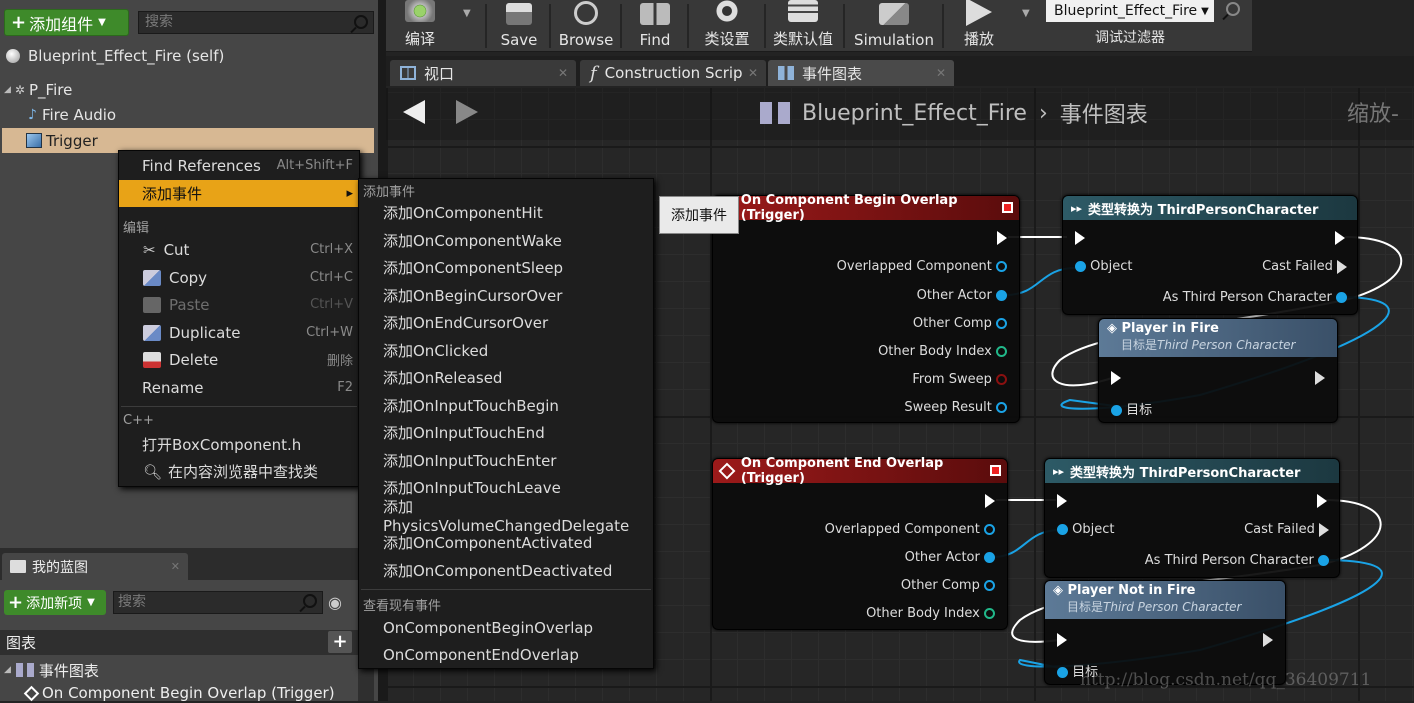  Describe the element at coordinates (153, 471) in the screenshot. I see `magnifier-icon: 🔍︎` at that location.